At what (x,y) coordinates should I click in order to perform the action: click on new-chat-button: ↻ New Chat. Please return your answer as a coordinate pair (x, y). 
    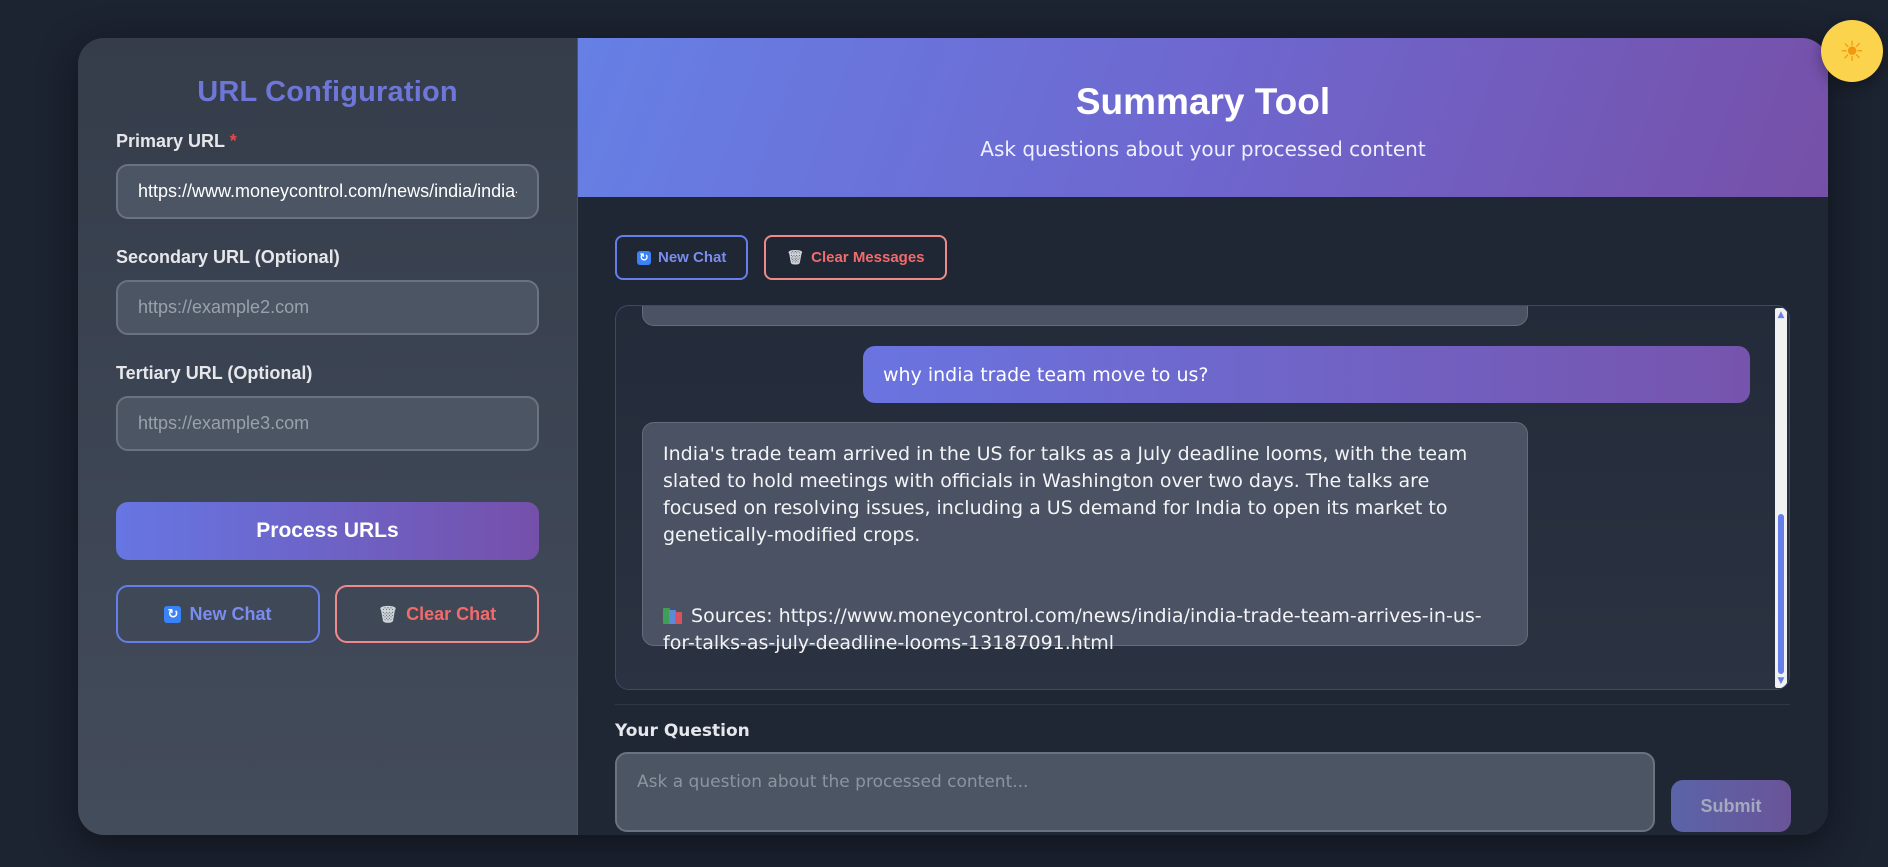
    Looking at the image, I should click on (682, 257).